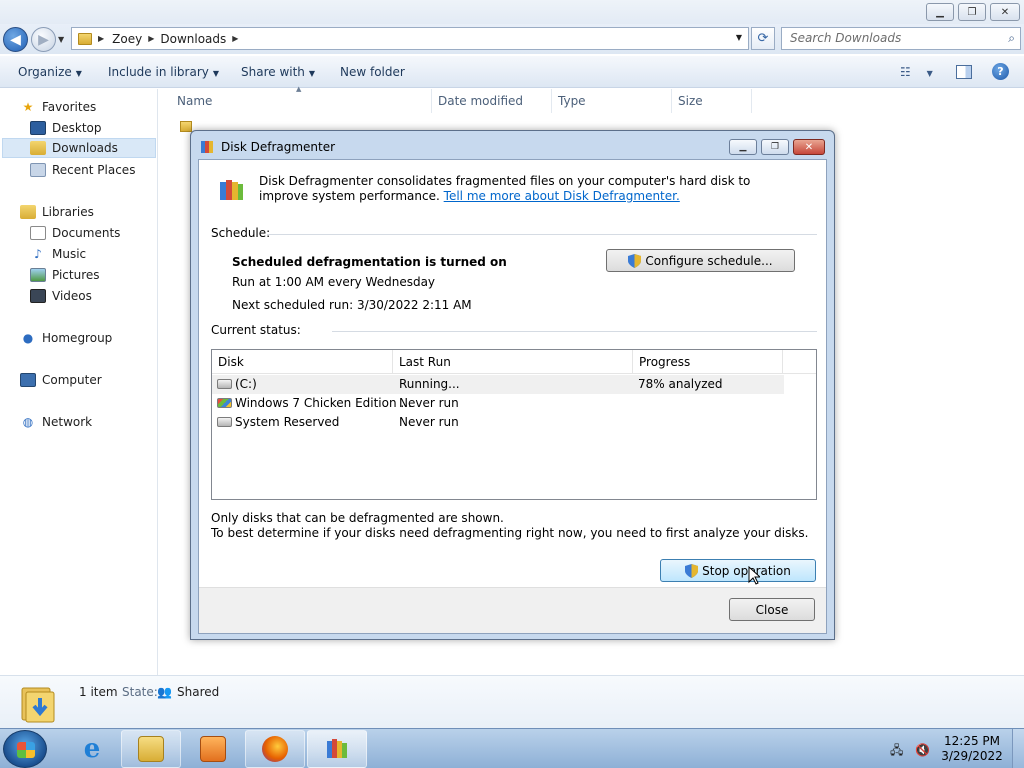 The height and width of the screenshot is (768, 1024). What do you see at coordinates (972, 741) in the screenshot?
I see `clock-time: 12:25 PM` at bounding box center [972, 741].